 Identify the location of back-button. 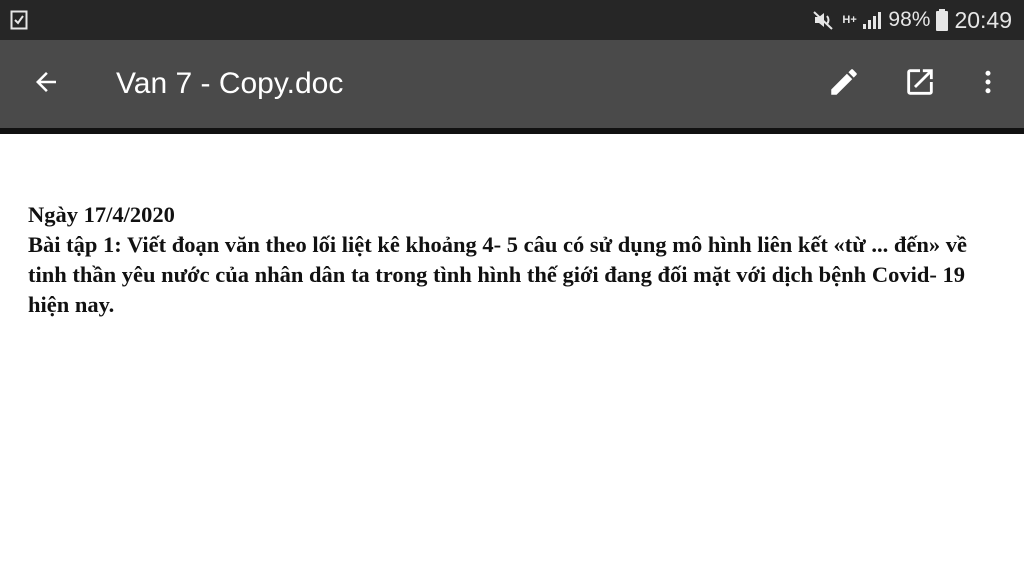
(46, 84).